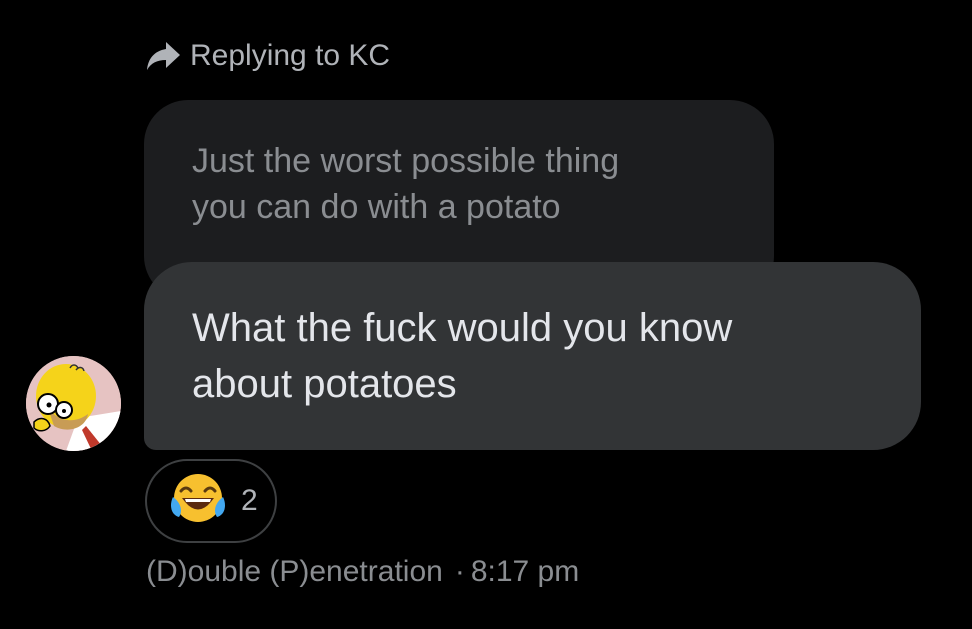 Image resolution: width=972 pixels, height=629 pixels. I want to click on reply-indicator: Replying to KC, so click(268, 56).